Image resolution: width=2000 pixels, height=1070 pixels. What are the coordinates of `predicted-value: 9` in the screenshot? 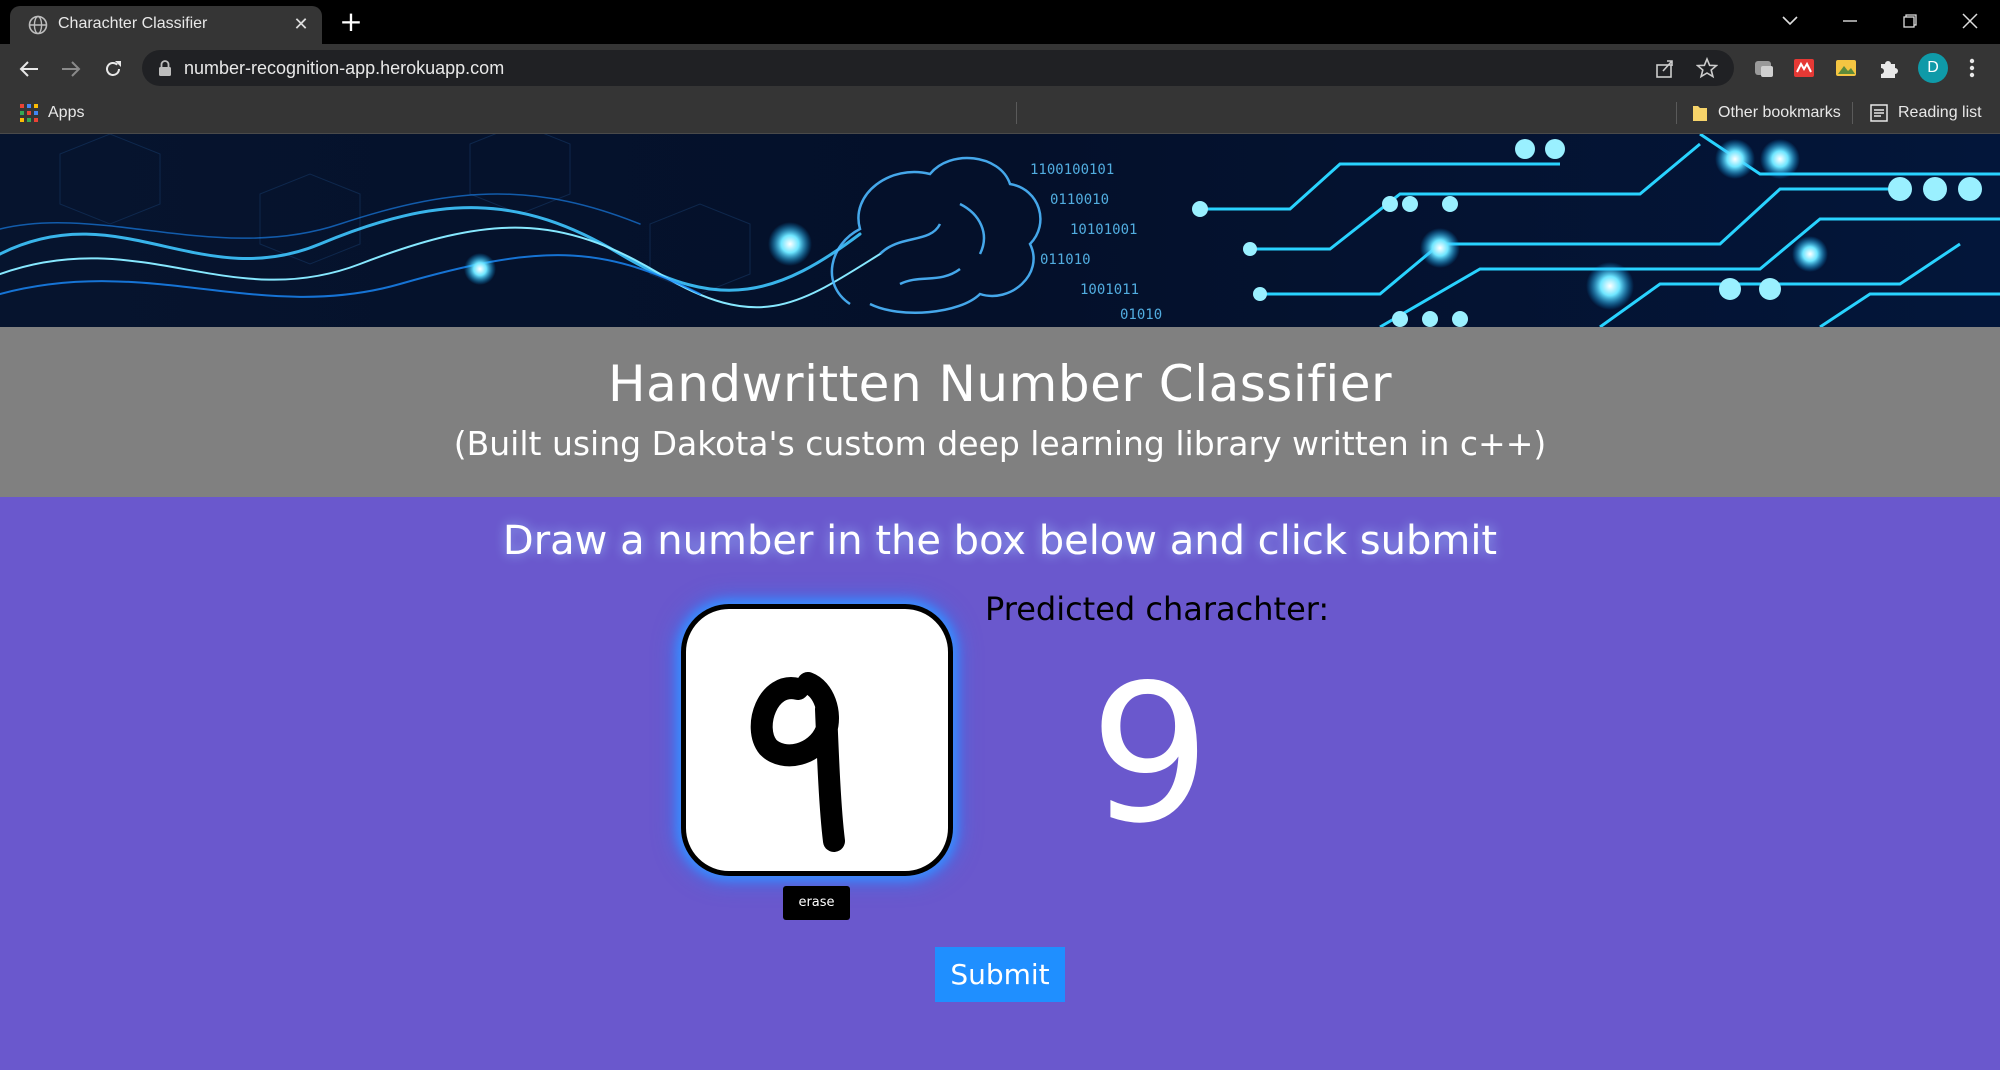 It's located at (1150, 754).